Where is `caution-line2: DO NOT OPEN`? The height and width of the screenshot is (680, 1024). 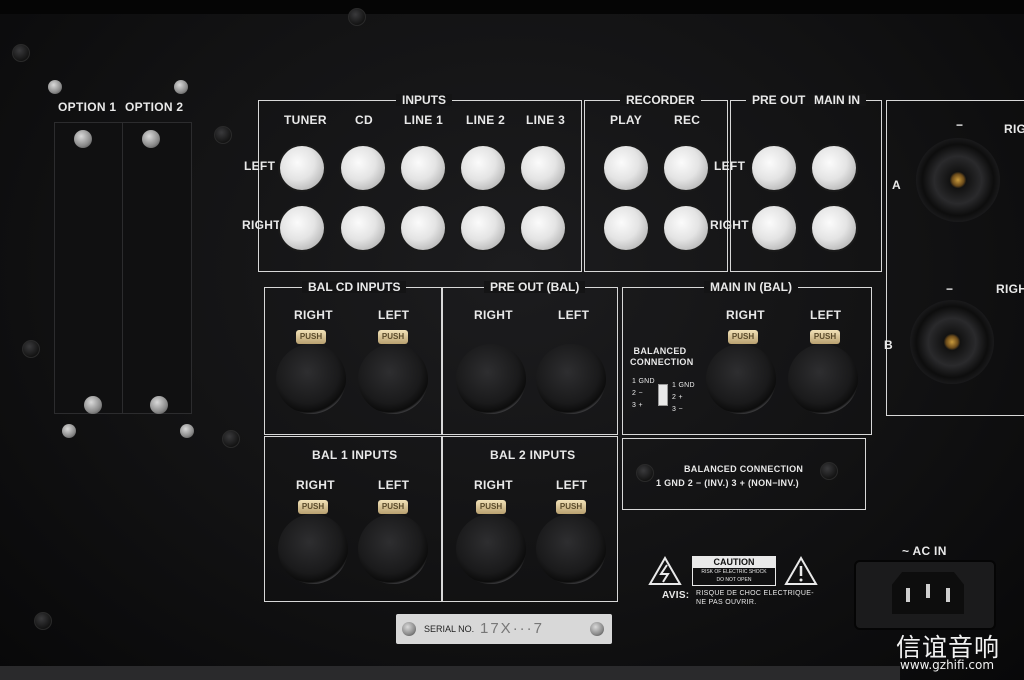 caution-line2: DO NOT OPEN is located at coordinates (734, 580).